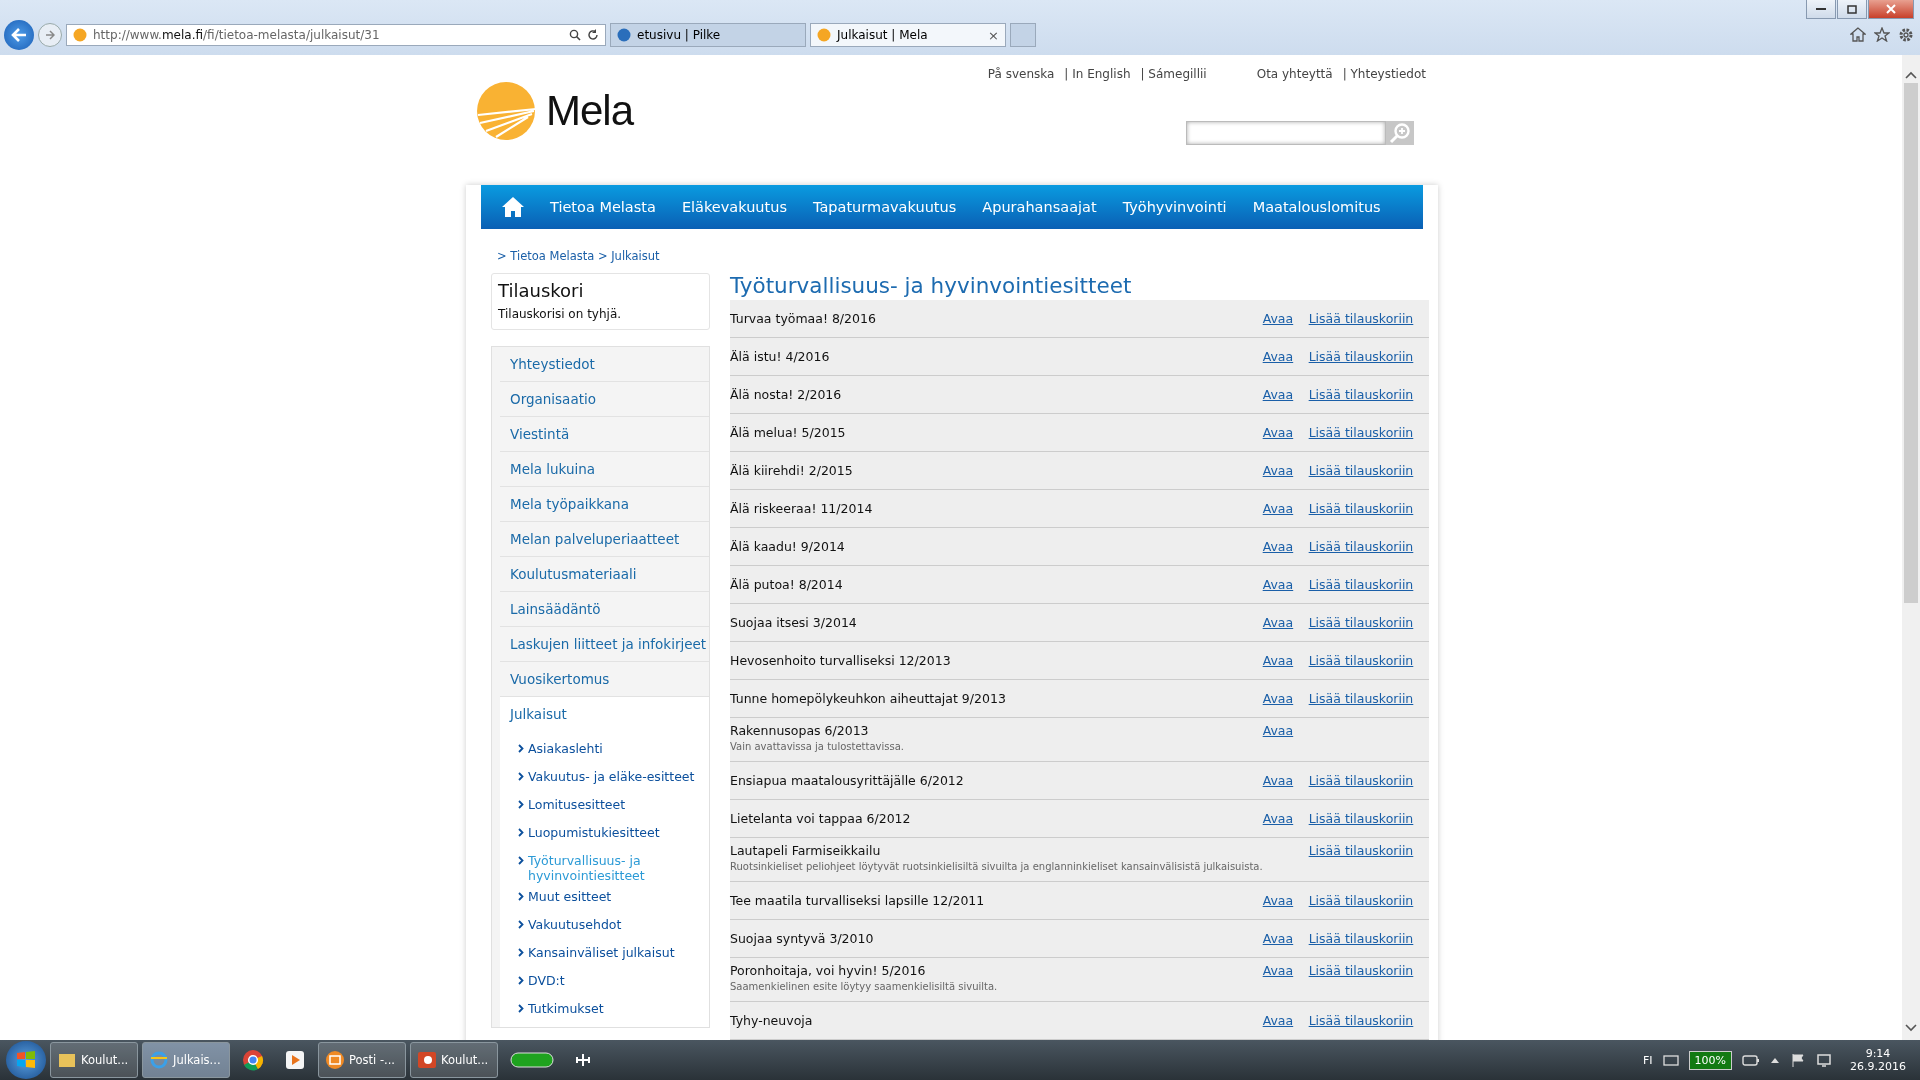  Describe the element at coordinates (613, 953) in the screenshot. I see `sidebar-subitem: Kansainväliset julkaisut` at that location.